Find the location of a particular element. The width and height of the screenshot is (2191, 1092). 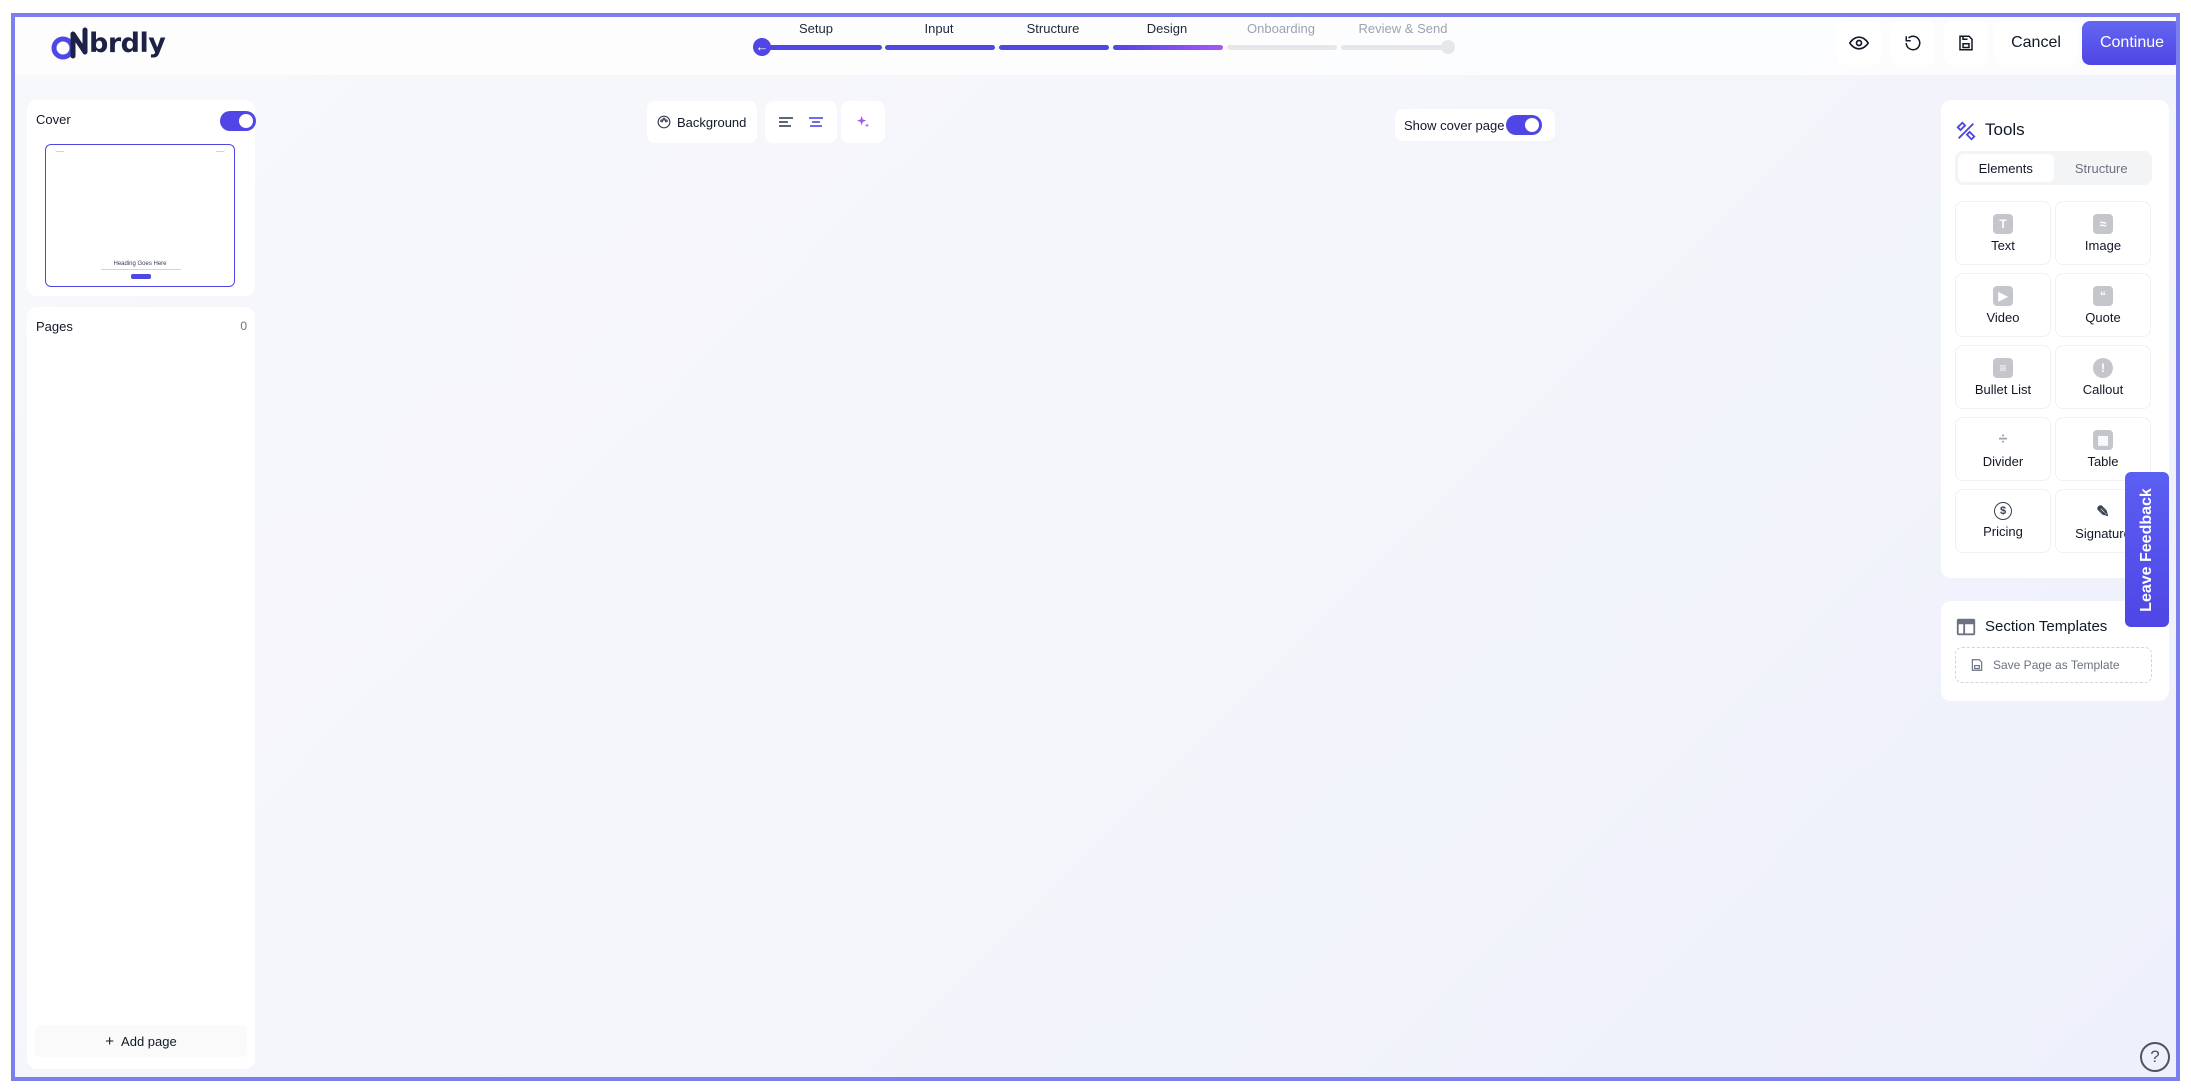

leave-feedback-tab: Leave Feedback is located at coordinates (2147, 549).